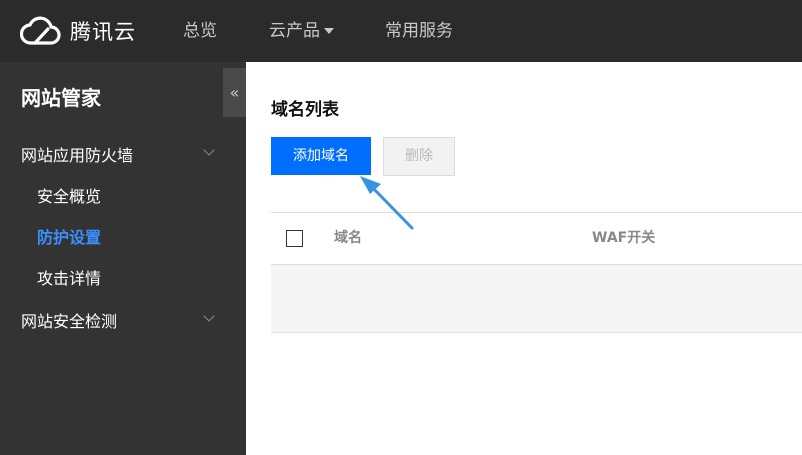 The height and width of the screenshot is (455, 802). Describe the element at coordinates (77, 155) in the screenshot. I see `sidebar-group-label: 网站应用防火墙` at that location.